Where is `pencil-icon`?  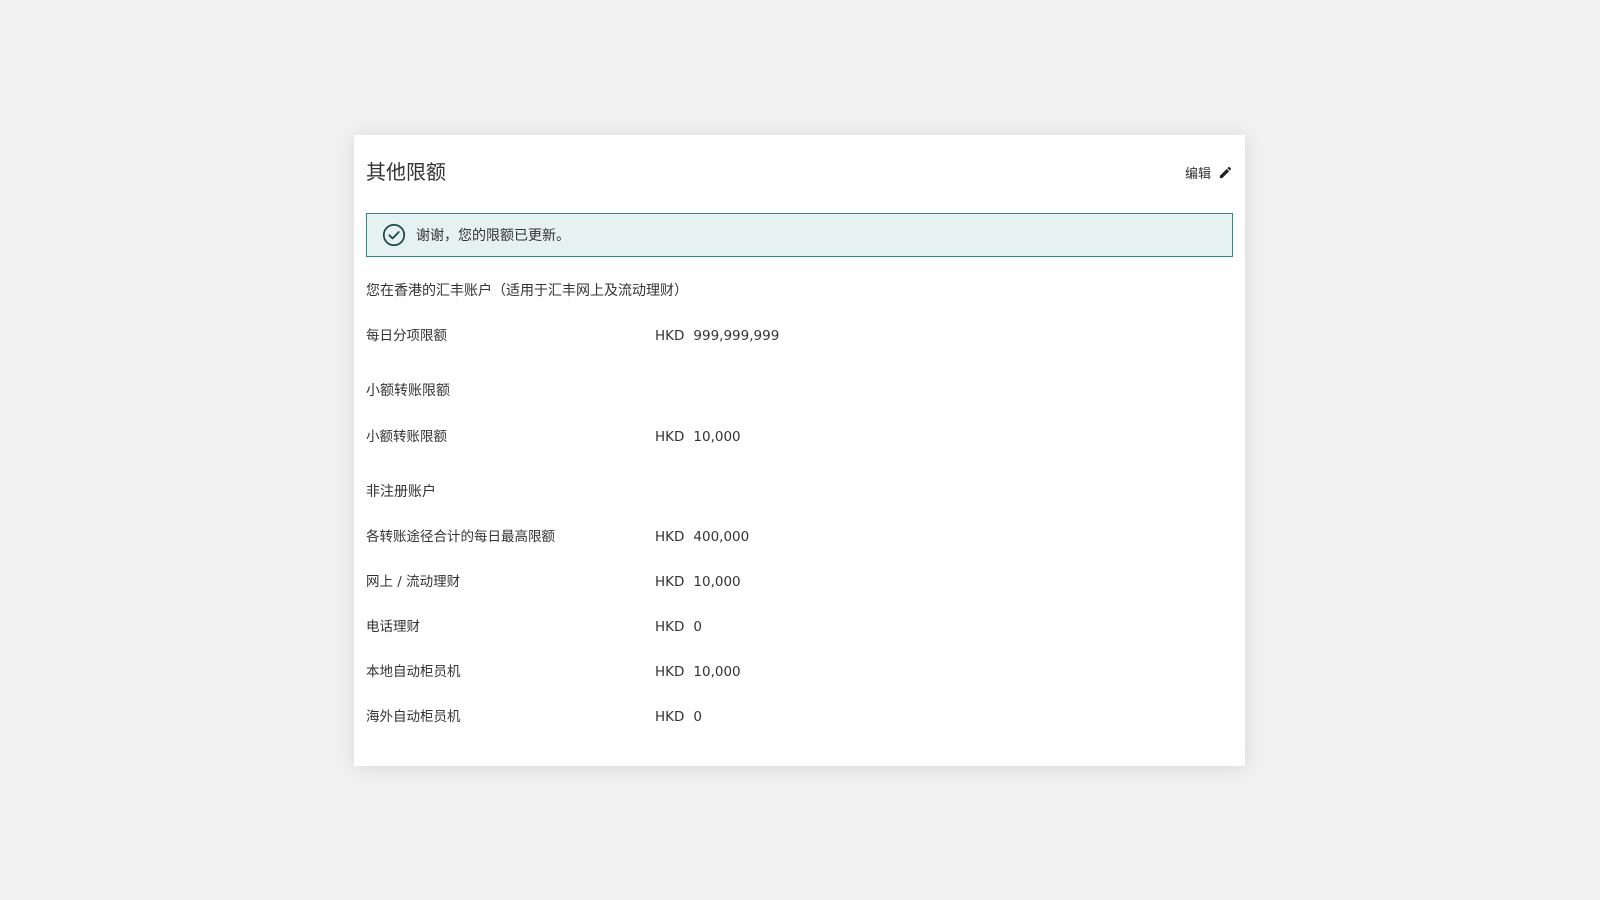
pencil-icon is located at coordinates (1225, 172).